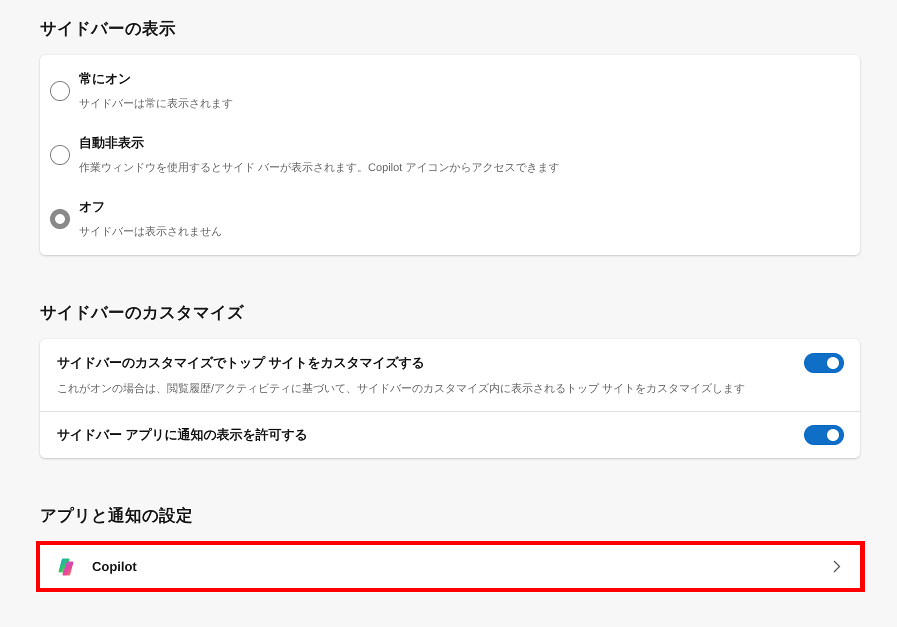 This screenshot has height=627, width=897. I want to click on setting-label: サイドバー アプリに通知の表示を許可する, so click(182, 435).